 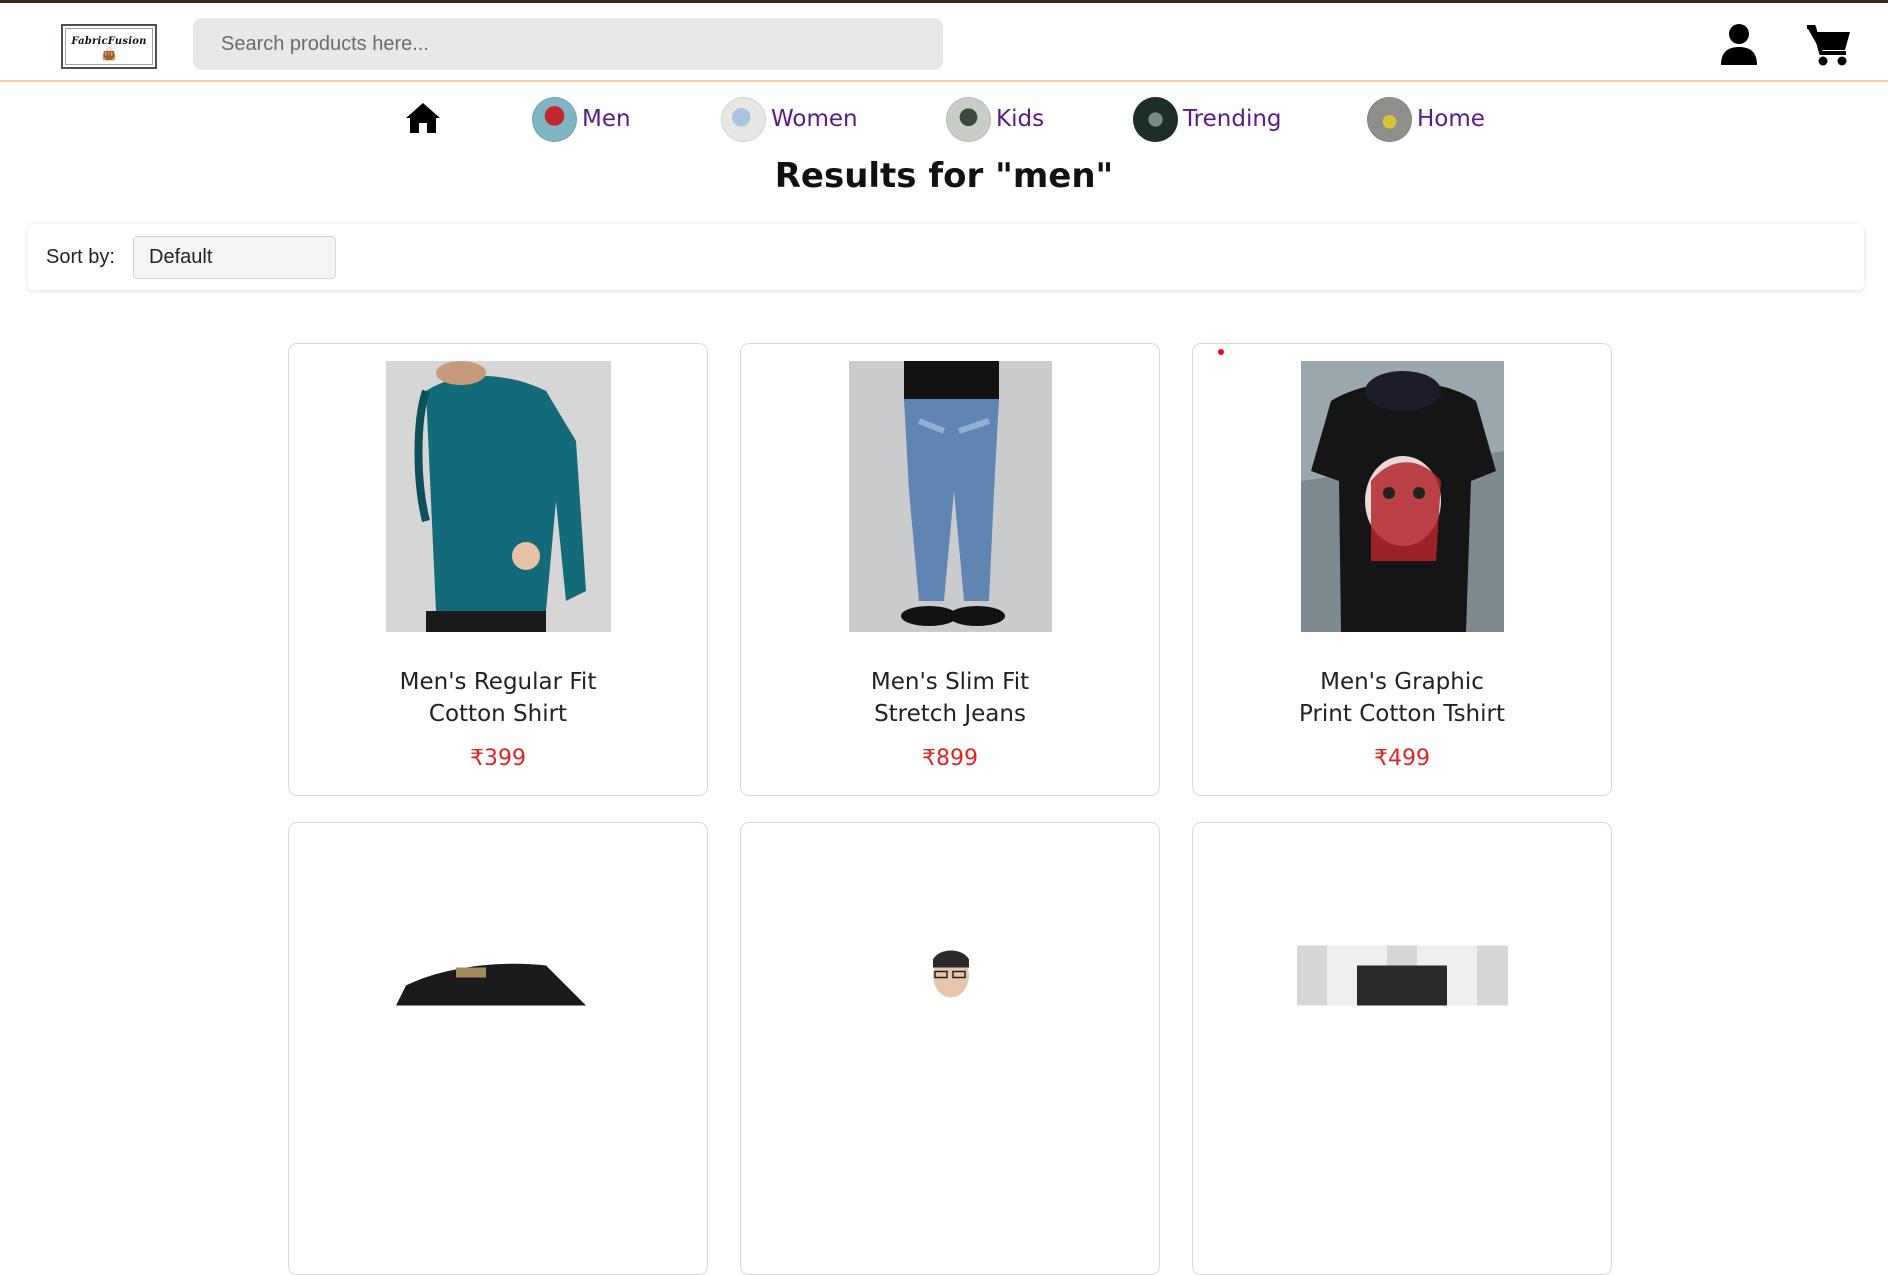 What do you see at coordinates (606, 119) in the screenshot?
I see `nav-label: Men` at bounding box center [606, 119].